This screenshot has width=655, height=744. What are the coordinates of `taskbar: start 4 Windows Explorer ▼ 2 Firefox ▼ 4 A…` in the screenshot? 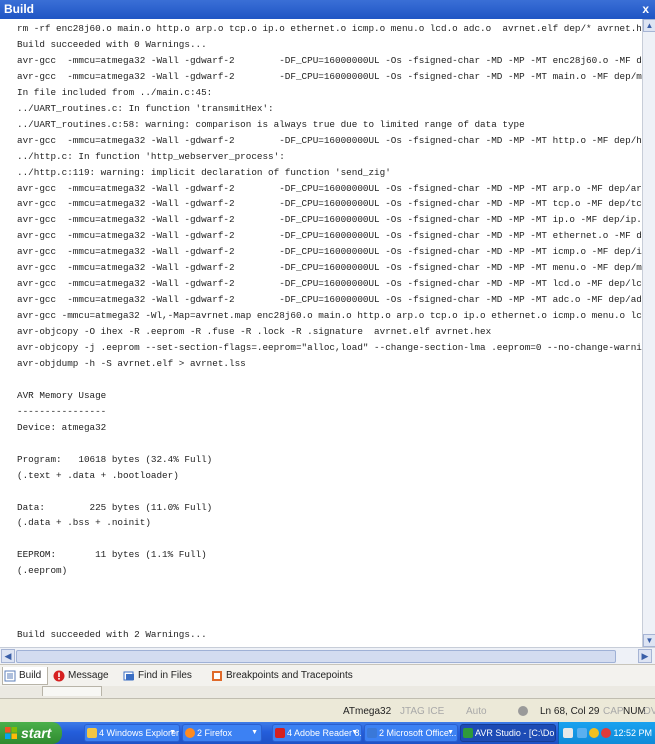 It's located at (327, 733).